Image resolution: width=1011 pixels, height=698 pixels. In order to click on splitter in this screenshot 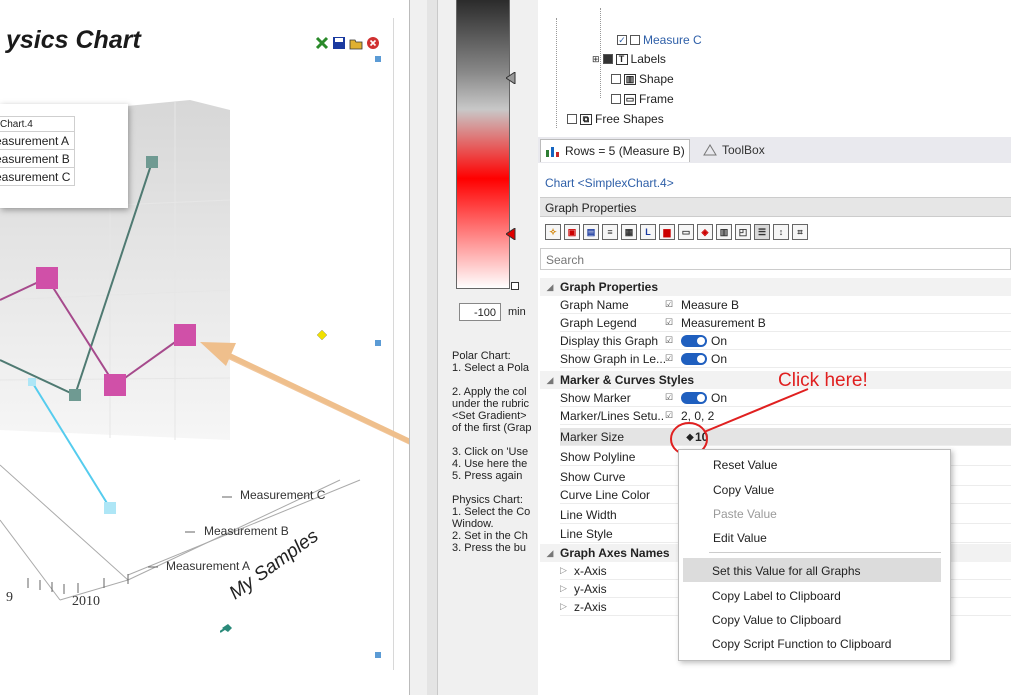, I will do `click(432, 347)`.